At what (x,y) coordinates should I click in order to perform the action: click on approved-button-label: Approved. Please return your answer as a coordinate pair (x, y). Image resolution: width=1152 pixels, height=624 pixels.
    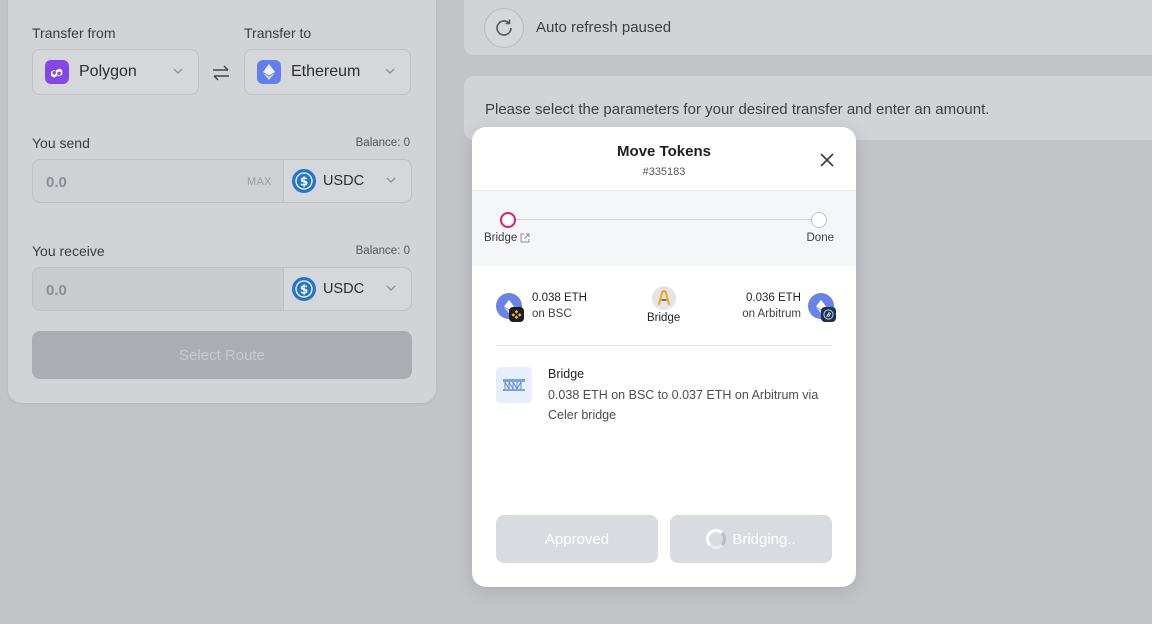
    Looking at the image, I should click on (577, 539).